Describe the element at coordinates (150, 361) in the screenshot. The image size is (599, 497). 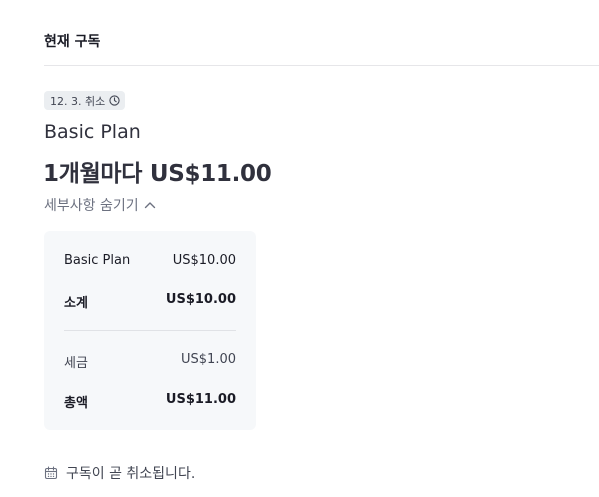
I see `summary-row-tax: 세금 US$1.00` at that location.